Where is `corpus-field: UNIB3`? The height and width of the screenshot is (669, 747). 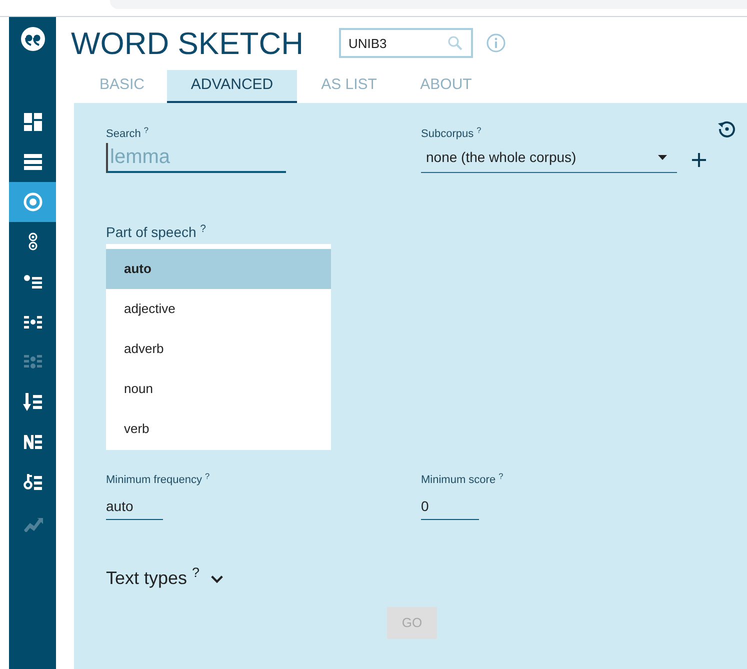 corpus-field: UNIB3 is located at coordinates (405, 43).